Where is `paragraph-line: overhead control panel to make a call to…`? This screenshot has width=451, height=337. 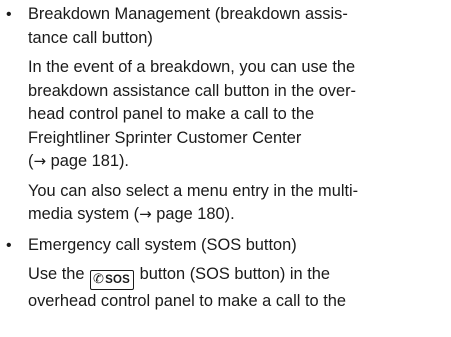
paragraph-line: overhead control panel to make a call to… is located at coordinates (187, 301).